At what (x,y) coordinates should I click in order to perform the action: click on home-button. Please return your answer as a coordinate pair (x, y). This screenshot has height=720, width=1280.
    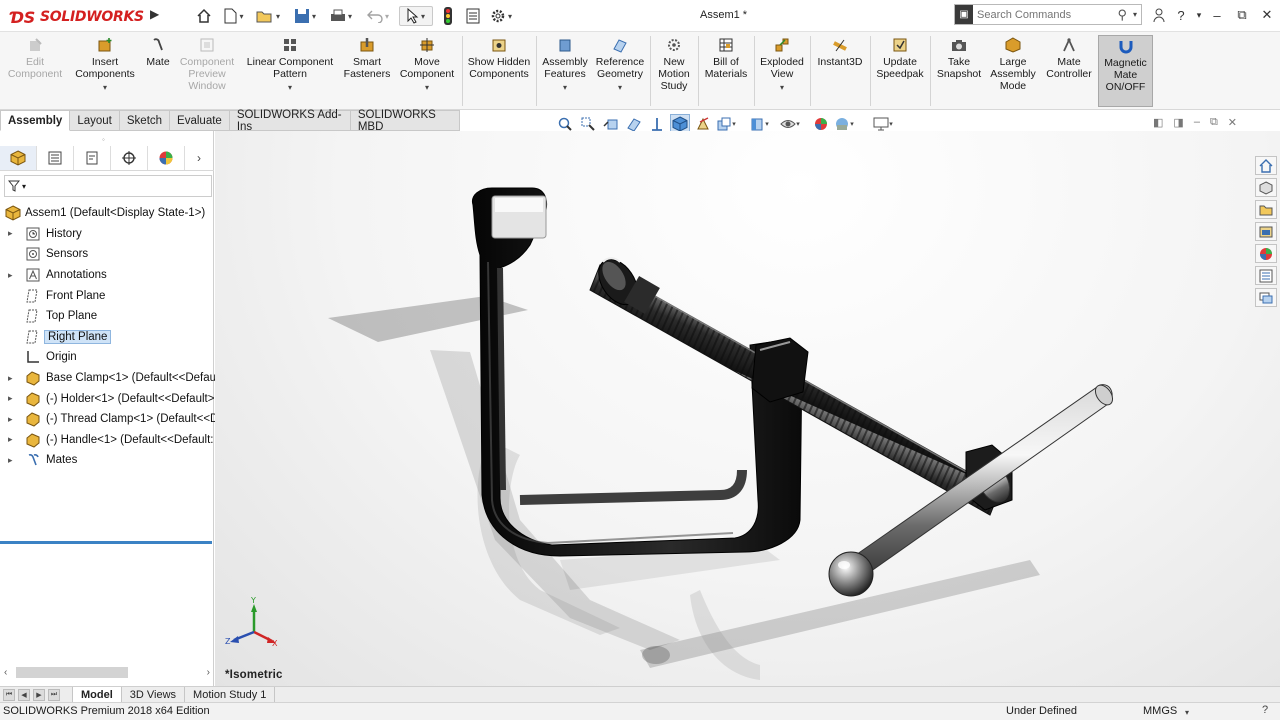
    Looking at the image, I should click on (204, 16).